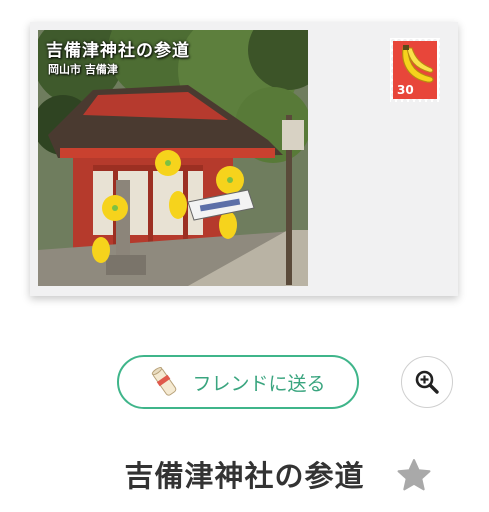  Describe the element at coordinates (83, 69) in the screenshot. I see `photo-location: 岡山市 吉備津` at that location.